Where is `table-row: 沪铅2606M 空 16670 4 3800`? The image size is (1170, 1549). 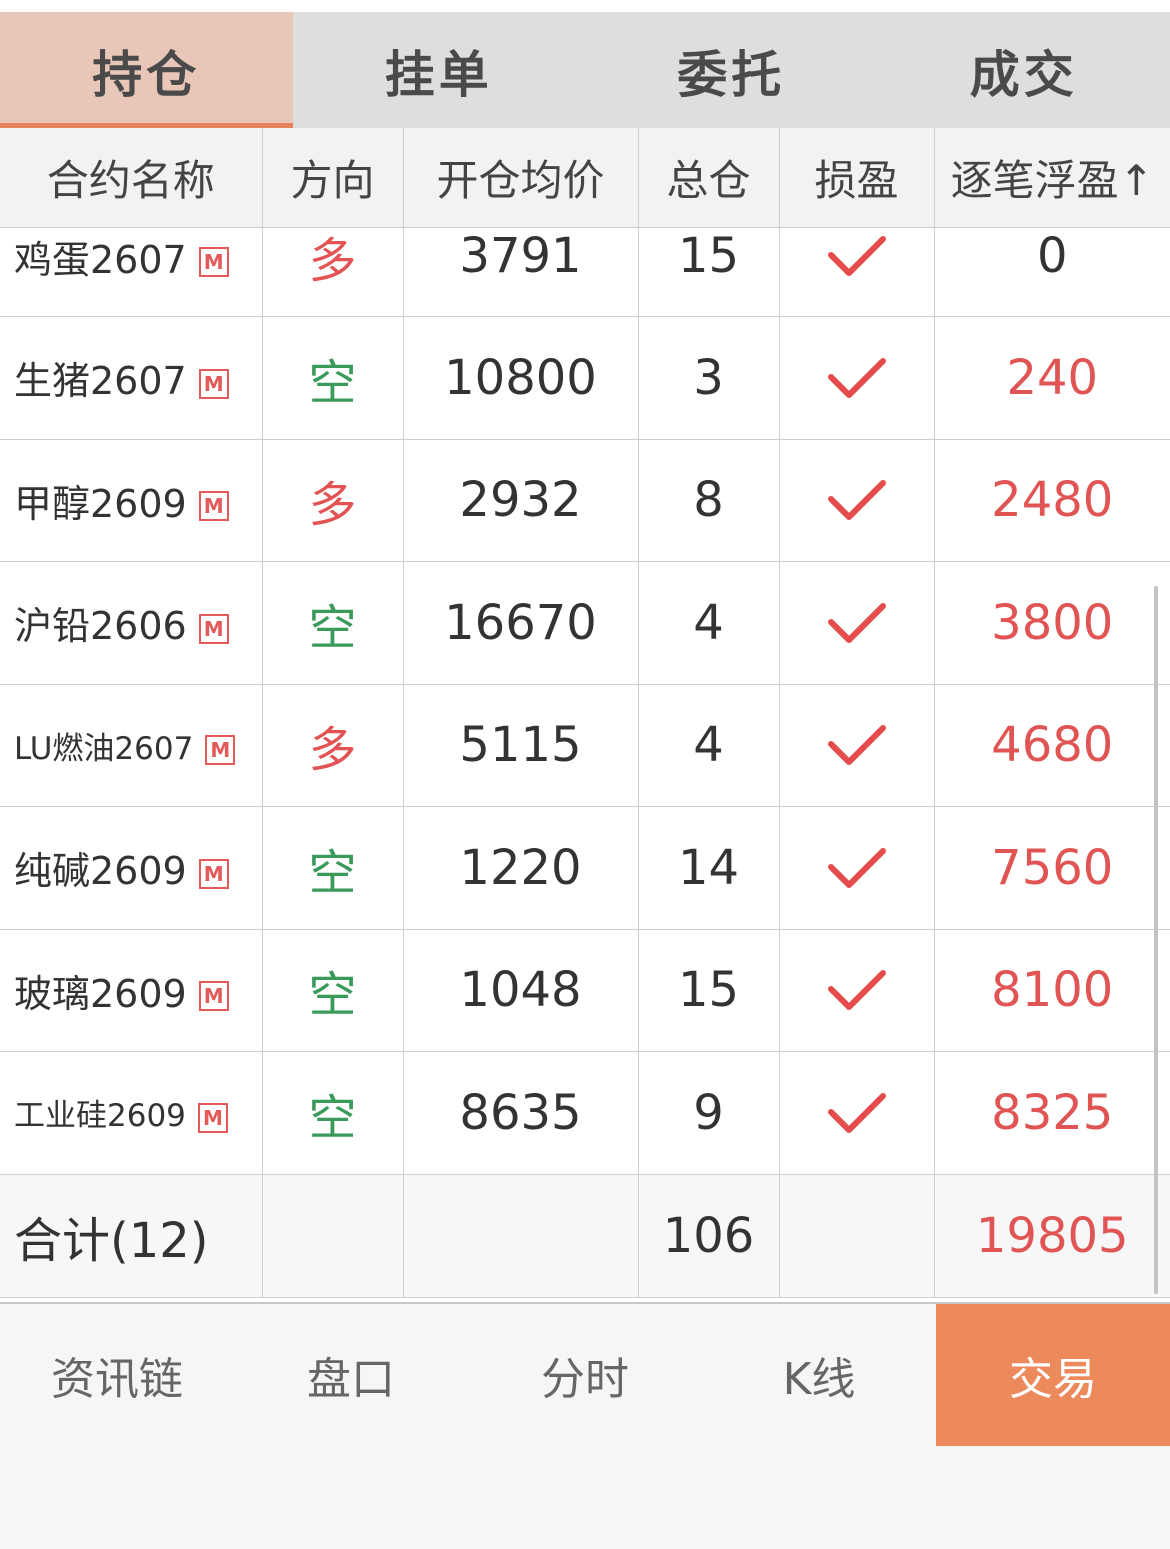 table-row: 沪铅2606M 空 16670 4 3800 is located at coordinates (585, 623).